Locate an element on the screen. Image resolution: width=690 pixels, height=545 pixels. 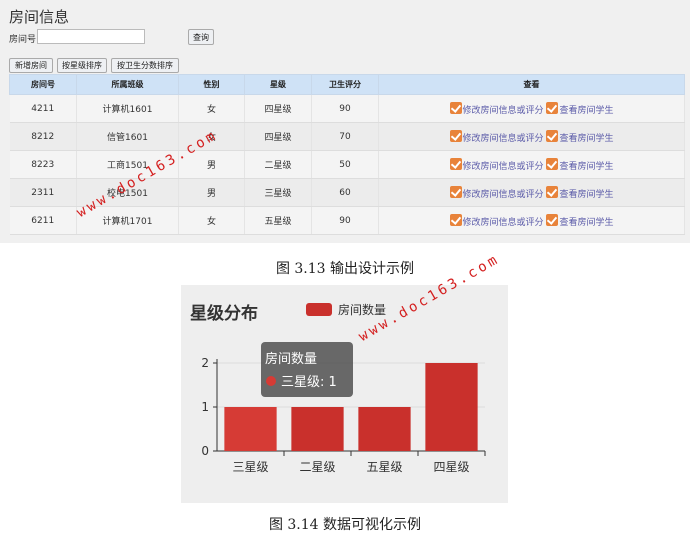
cell-room-no: 6211 is located at coordinates (43, 220).